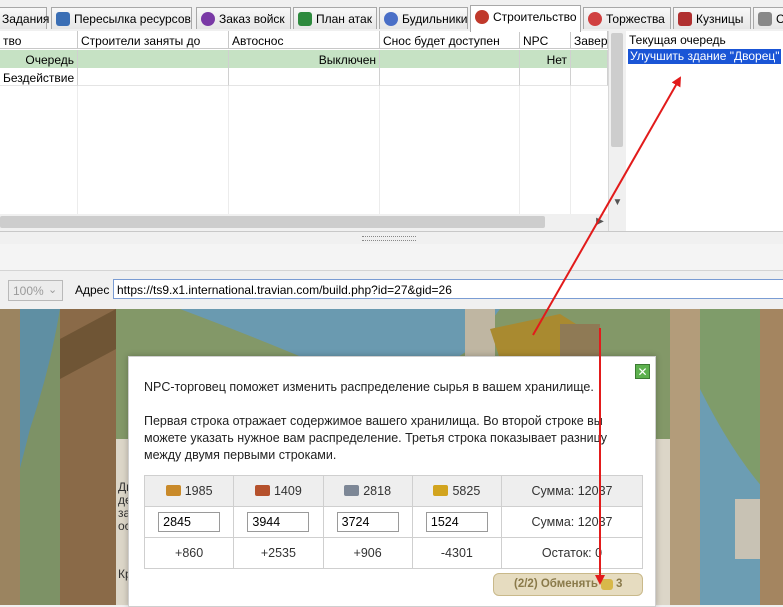 This screenshot has width=783, height=607. What do you see at coordinates (132, 19) in the screenshot?
I see `tab-label: Пересылка ресурсов` at bounding box center [132, 19].